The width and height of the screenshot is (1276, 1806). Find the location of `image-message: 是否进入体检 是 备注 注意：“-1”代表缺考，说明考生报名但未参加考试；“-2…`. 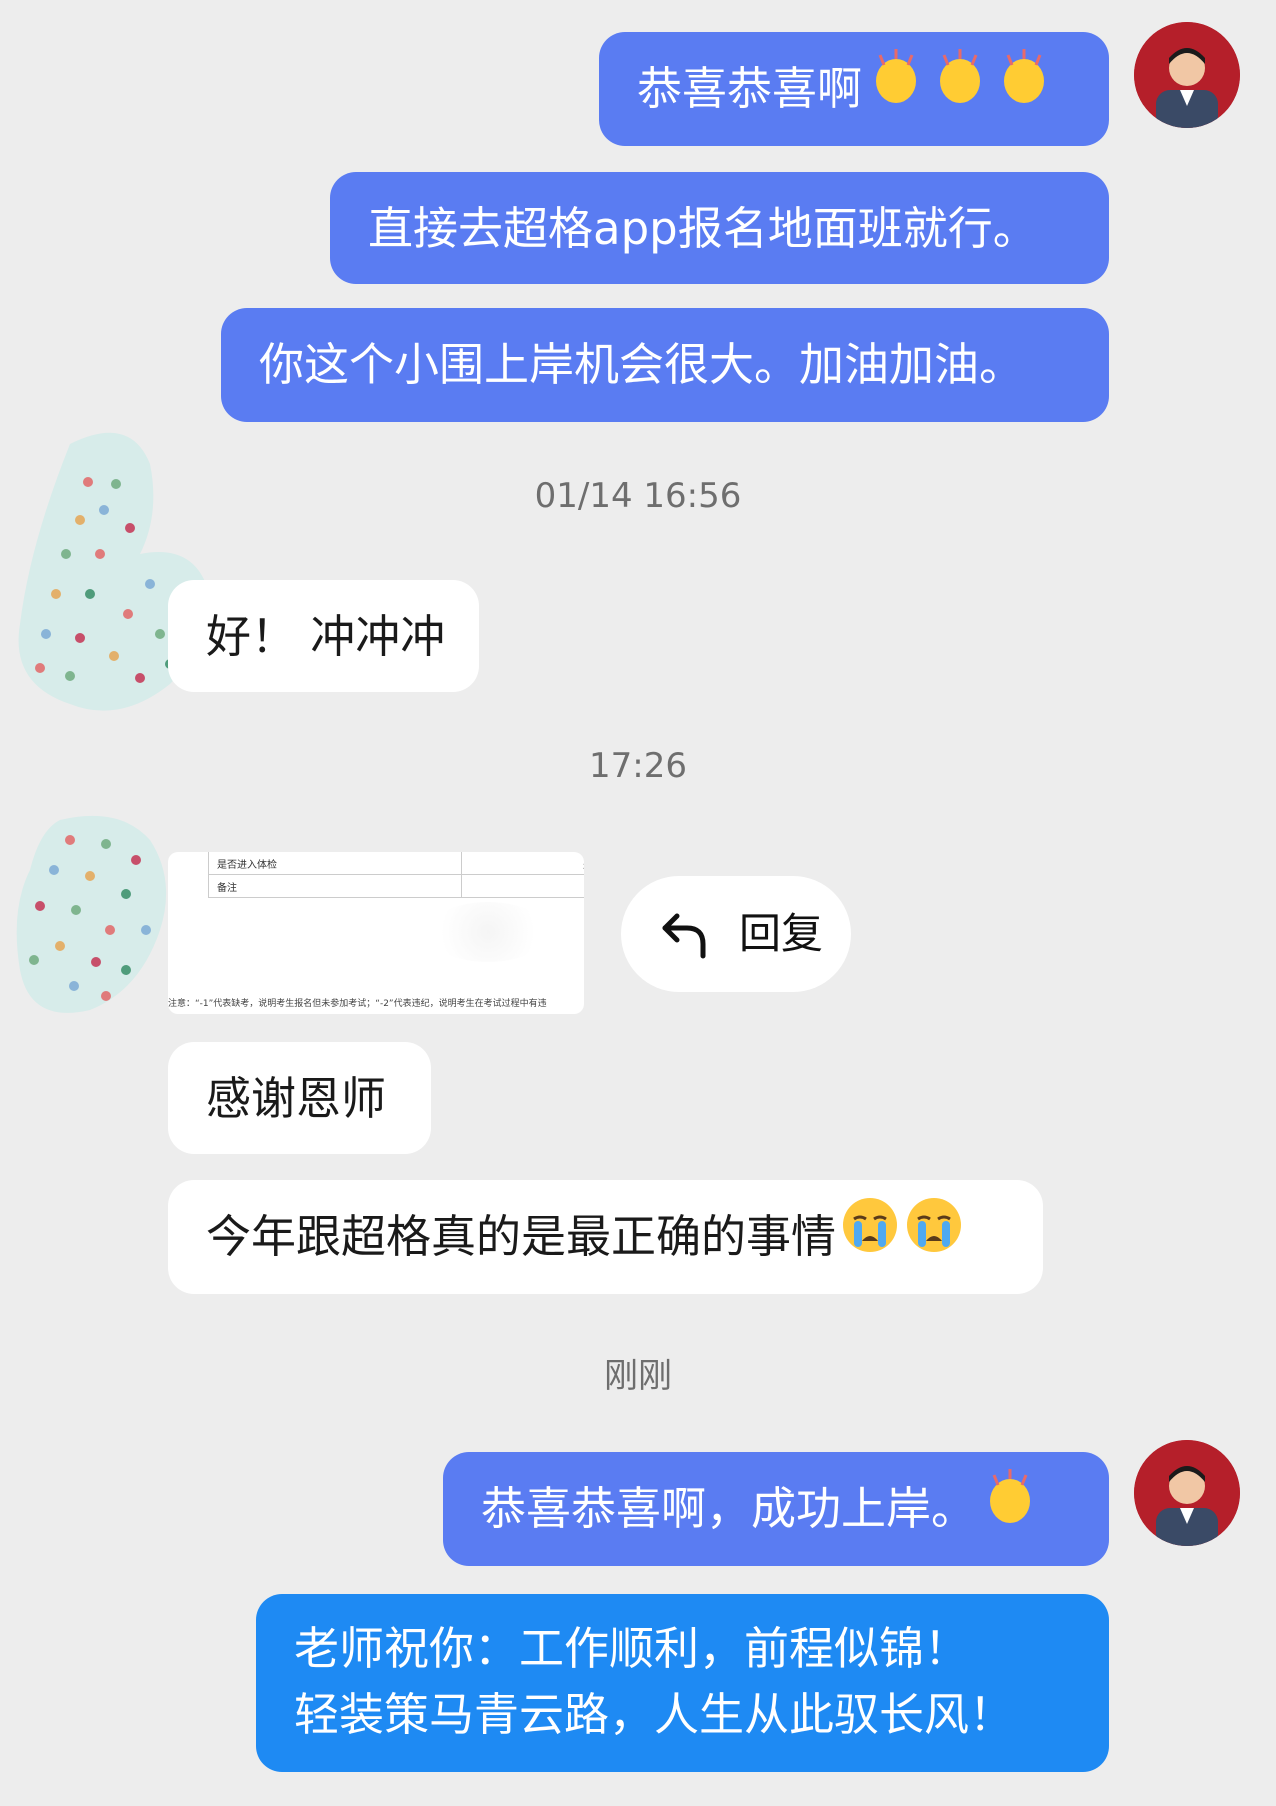

image-message: 是否进入体检 是 备注 注意：“-1”代表缺考，说明考生报名但未参加考试；“-2… is located at coordinates (376, 933).